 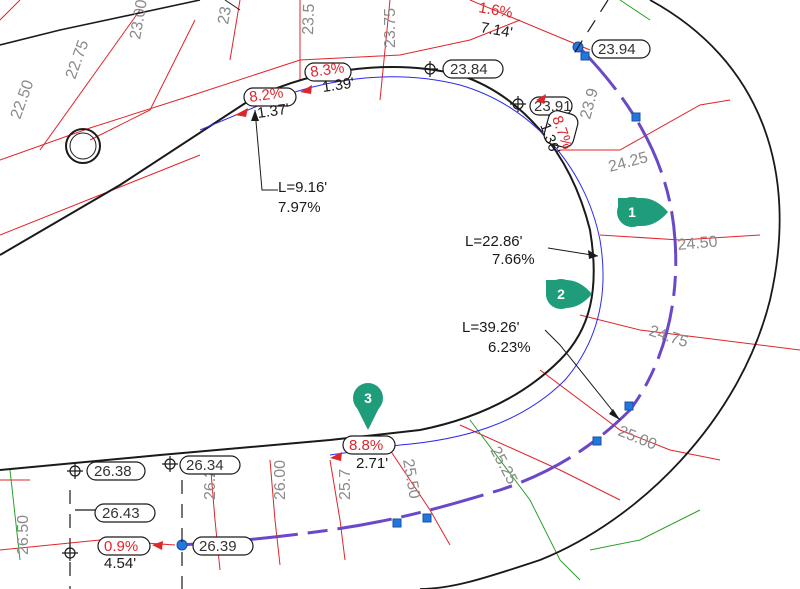 What do you see at coordinates (78, 60) in the screenshot?
I see `contour-label-2275: 22.75` at bounding box center [78, 60].